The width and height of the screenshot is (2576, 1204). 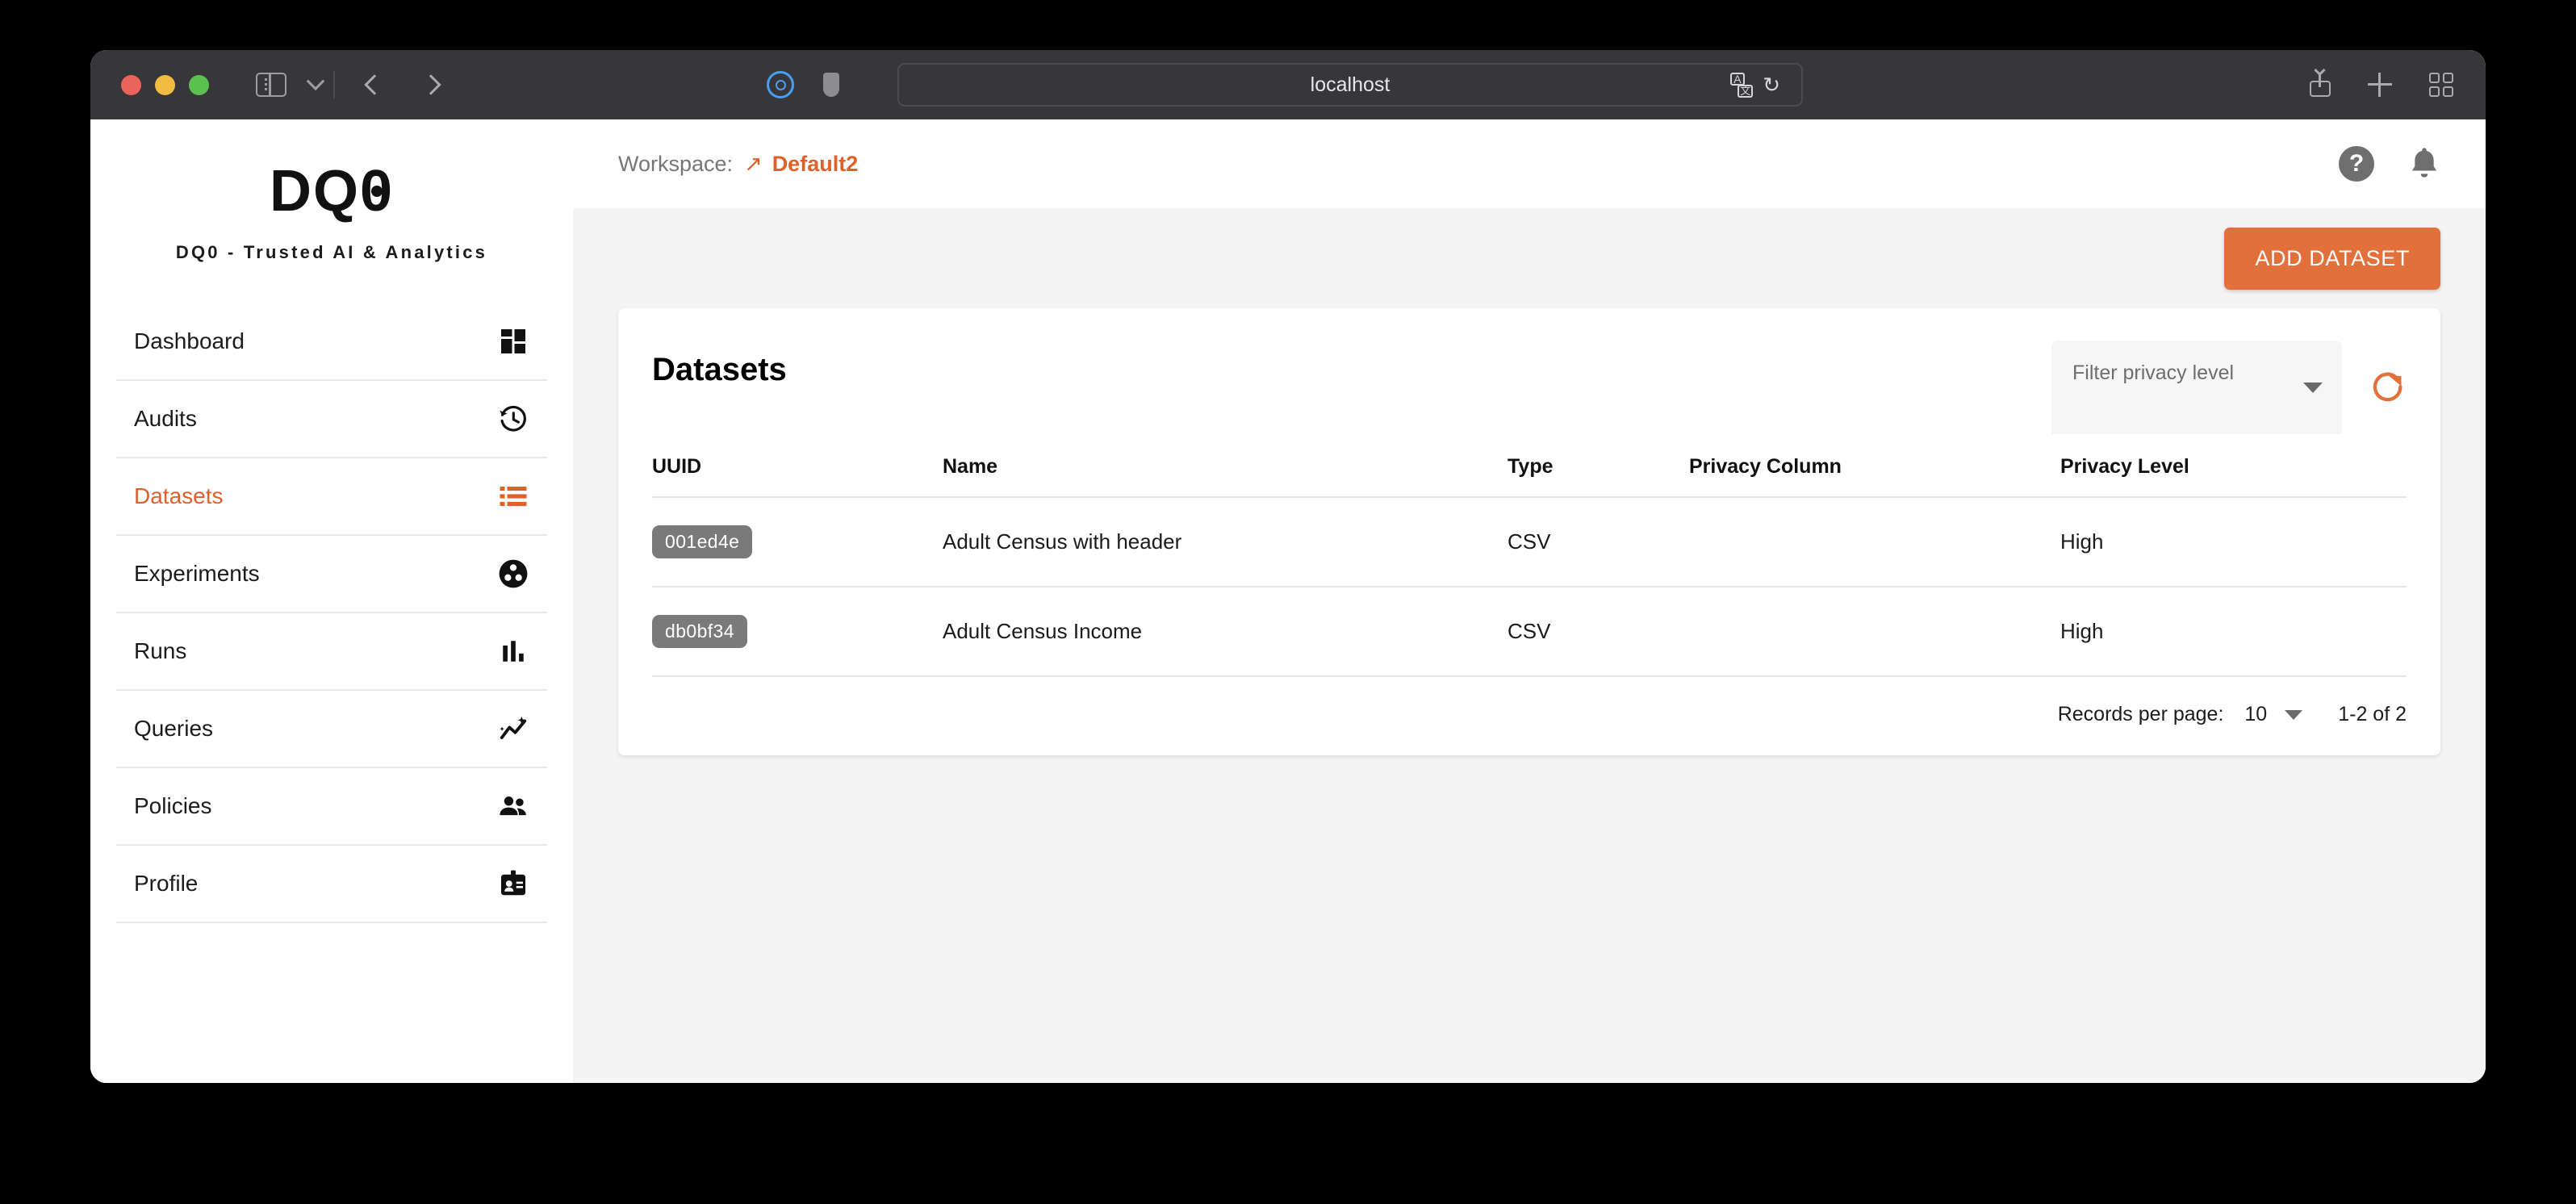 I want to click on card-header-actions: Filter privacy level, so click(x=2229, y=387).